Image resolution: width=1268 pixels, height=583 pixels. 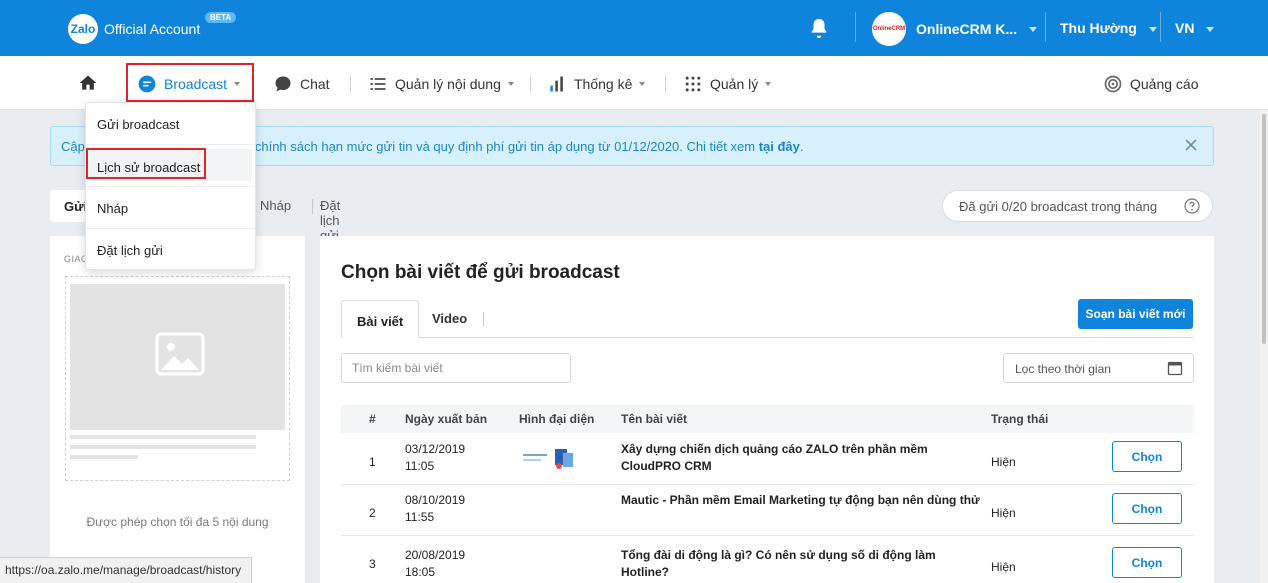 I want to click on notice-link: tại đây, so click(x=779, y=146).